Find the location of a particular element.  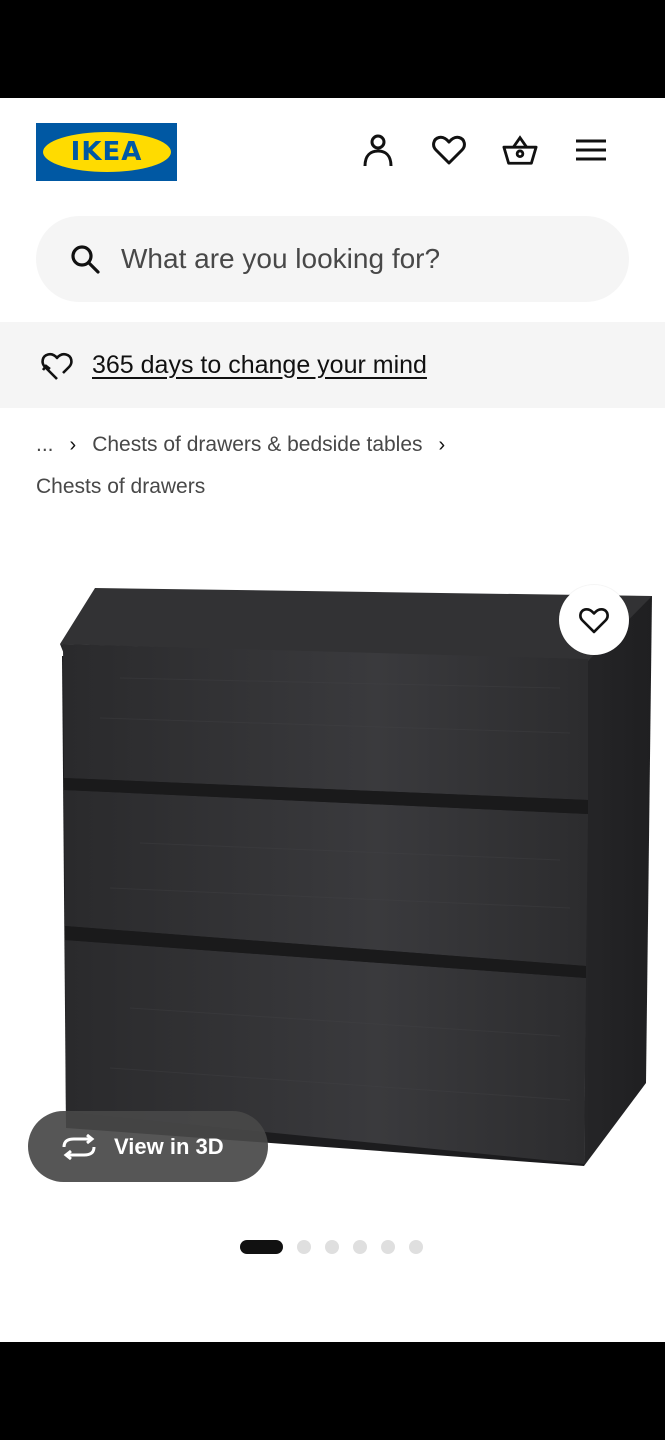

return-policy-link: 365 days to change your mind is located at coordinates (259, 365).